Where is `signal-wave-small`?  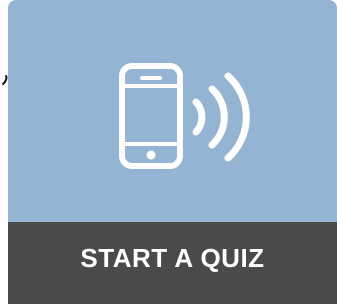
signal-wave-small is located at coordinates (199, 117).